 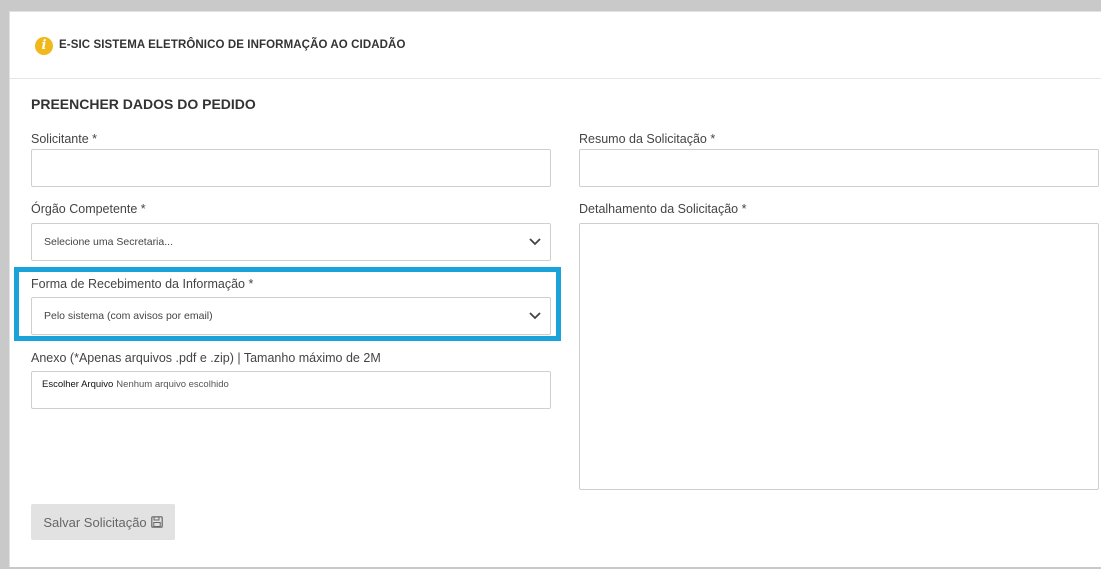 I want to click on choose-file-button: Escolher Arquivo, so click(x=77, y=384).